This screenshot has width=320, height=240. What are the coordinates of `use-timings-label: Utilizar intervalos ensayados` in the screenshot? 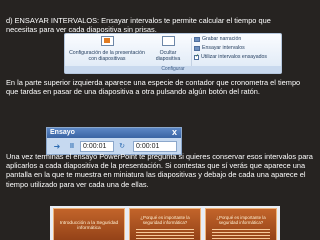 It's located at (234, 57).